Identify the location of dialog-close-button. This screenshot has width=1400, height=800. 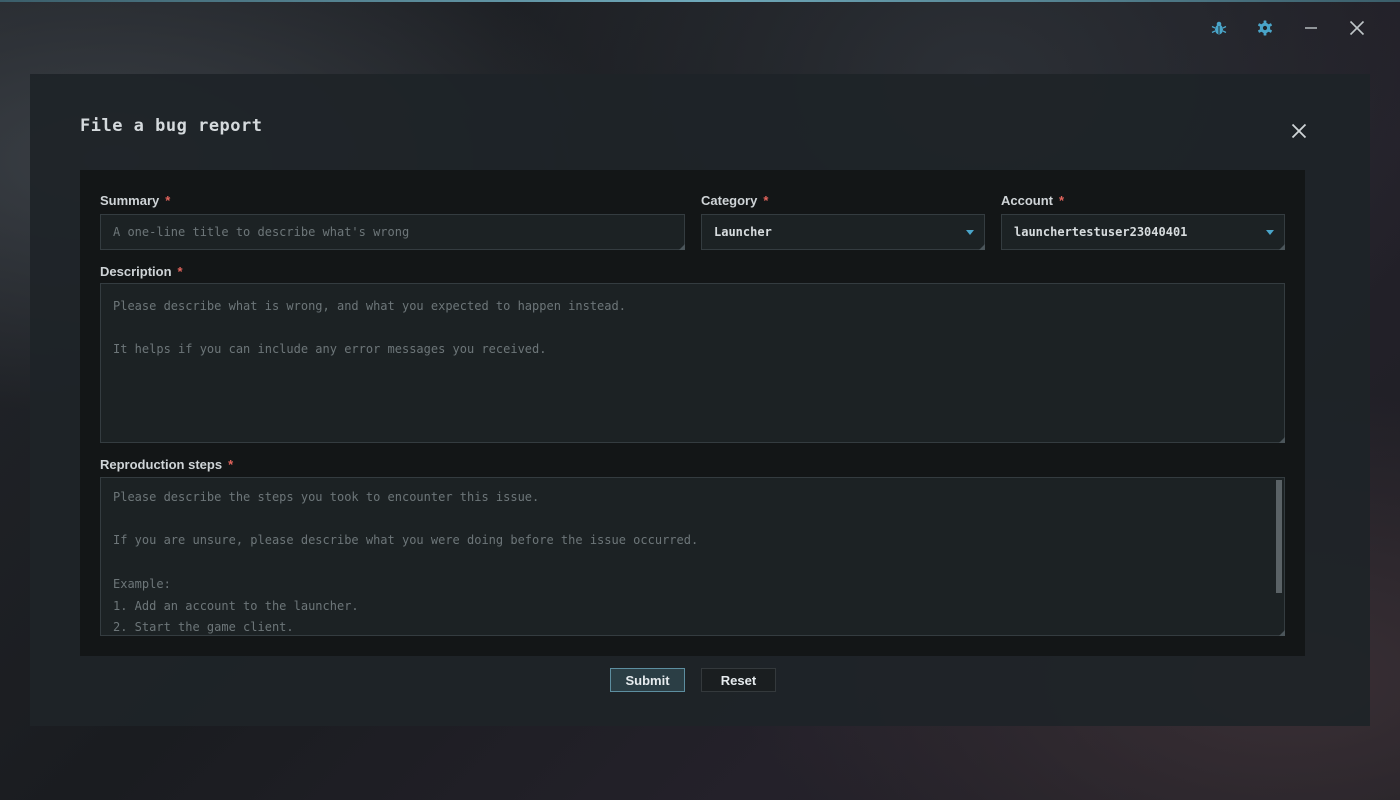
(1299, 131).